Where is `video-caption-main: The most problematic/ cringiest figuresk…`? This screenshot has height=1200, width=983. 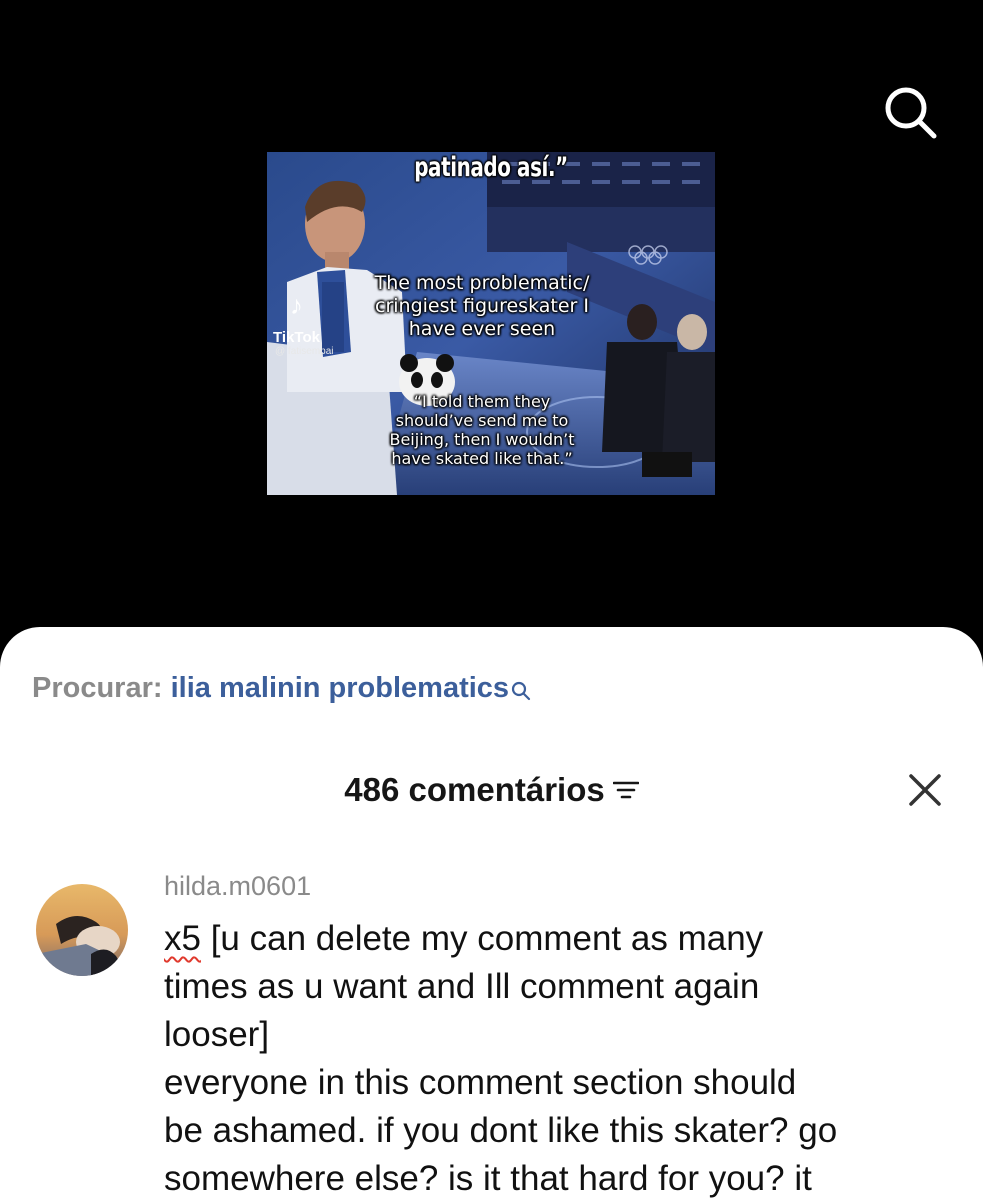 video-caption-main: The most problematic/ cringiest figuresk… is located at coordinates (482, 306).